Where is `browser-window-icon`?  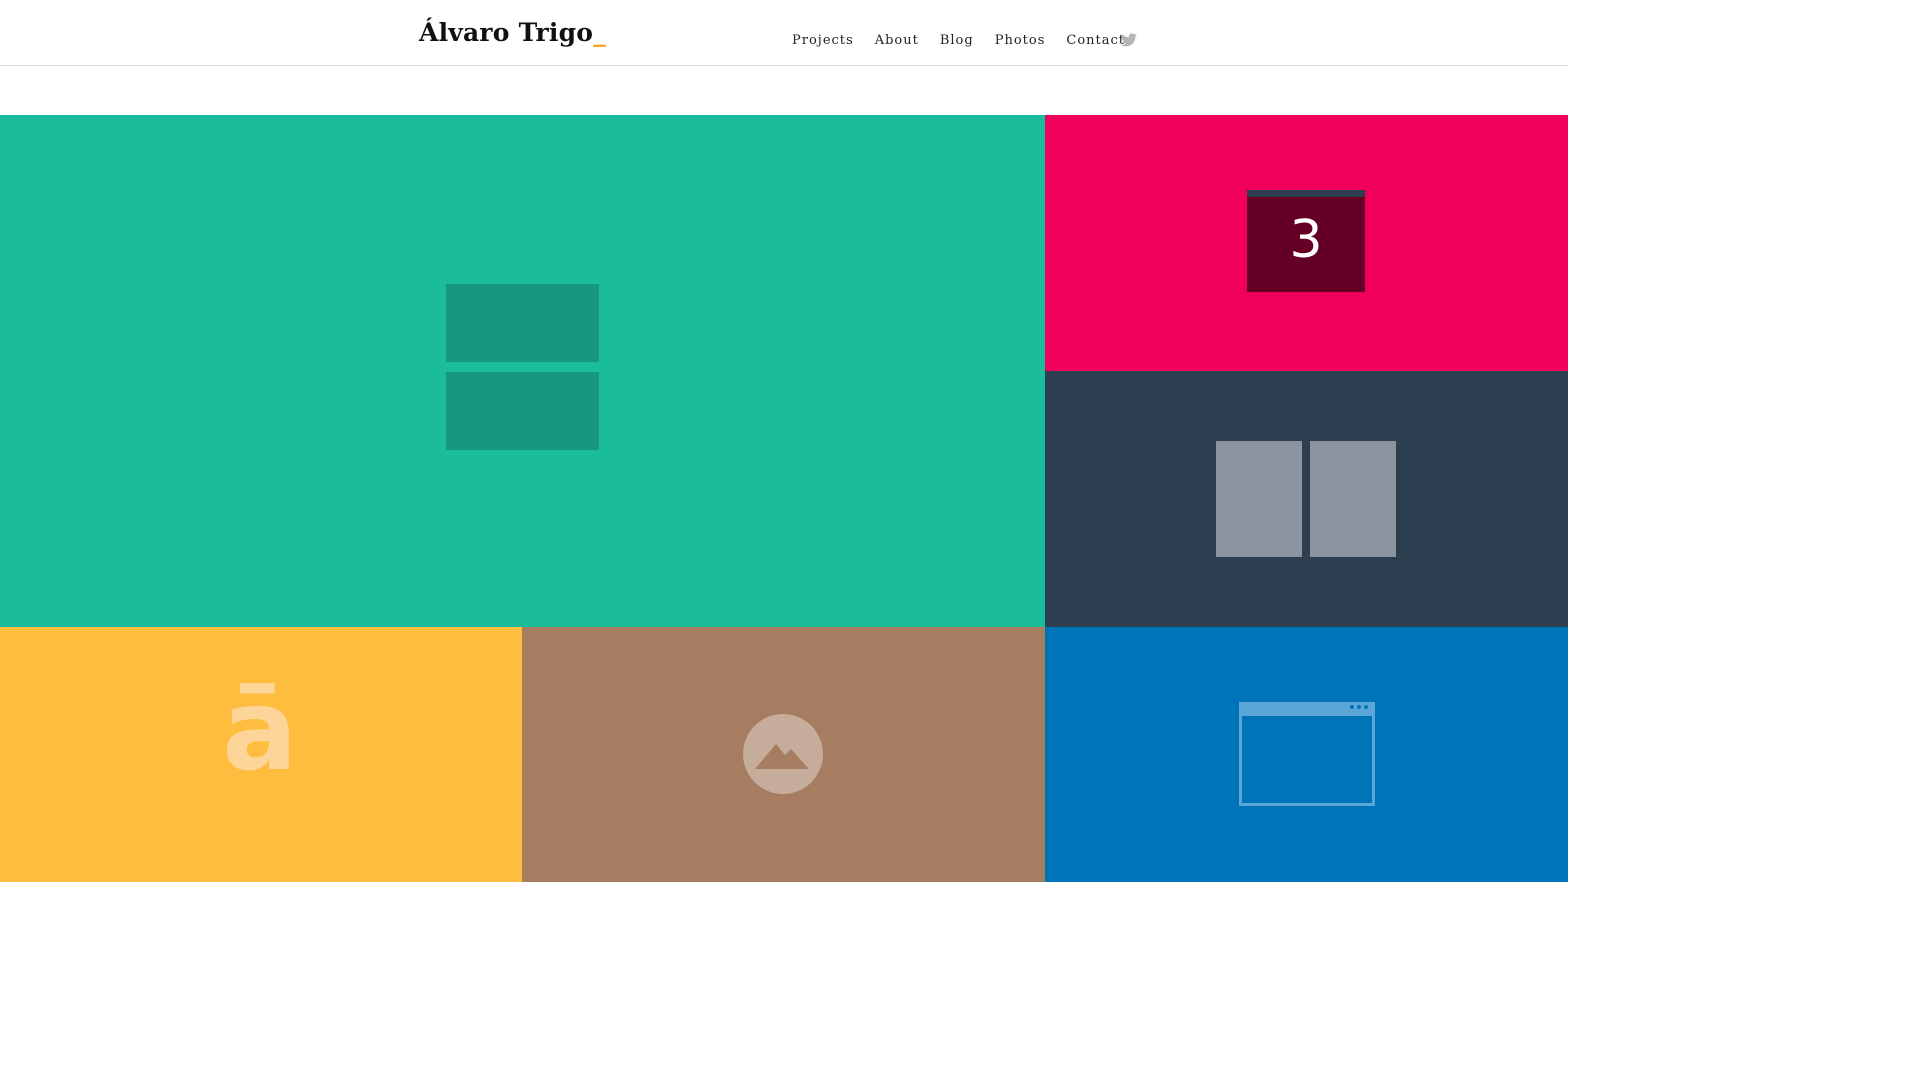
browser-window-icon is located at coordinates (1307, 754).